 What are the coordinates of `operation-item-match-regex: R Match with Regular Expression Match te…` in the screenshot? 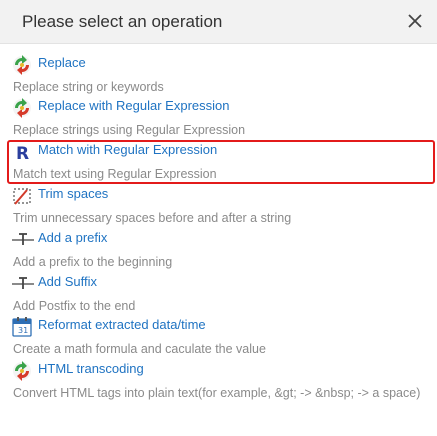 It's located at (218, 163).